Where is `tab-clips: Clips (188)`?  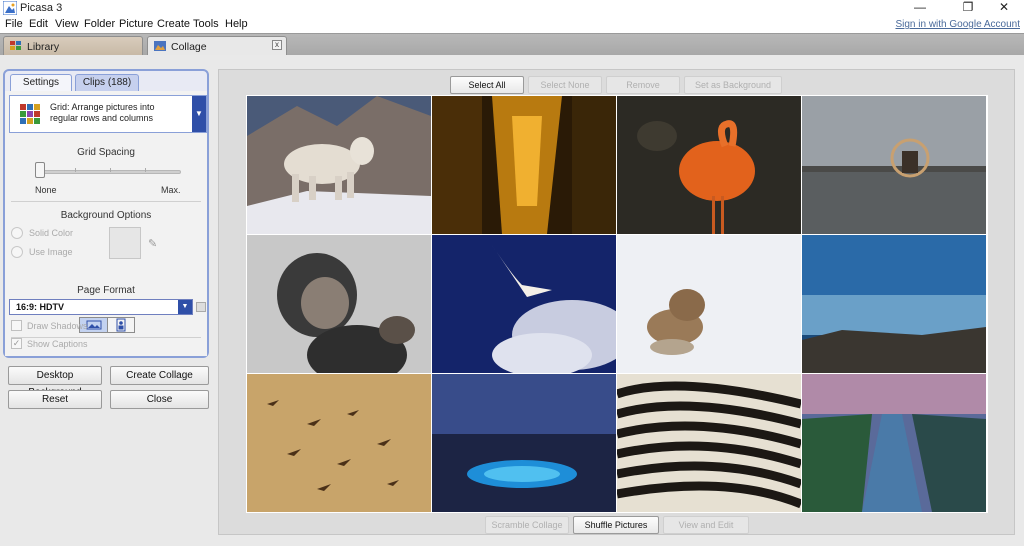
tab-clips: Clips (188) is located at coordinates (107, 82).